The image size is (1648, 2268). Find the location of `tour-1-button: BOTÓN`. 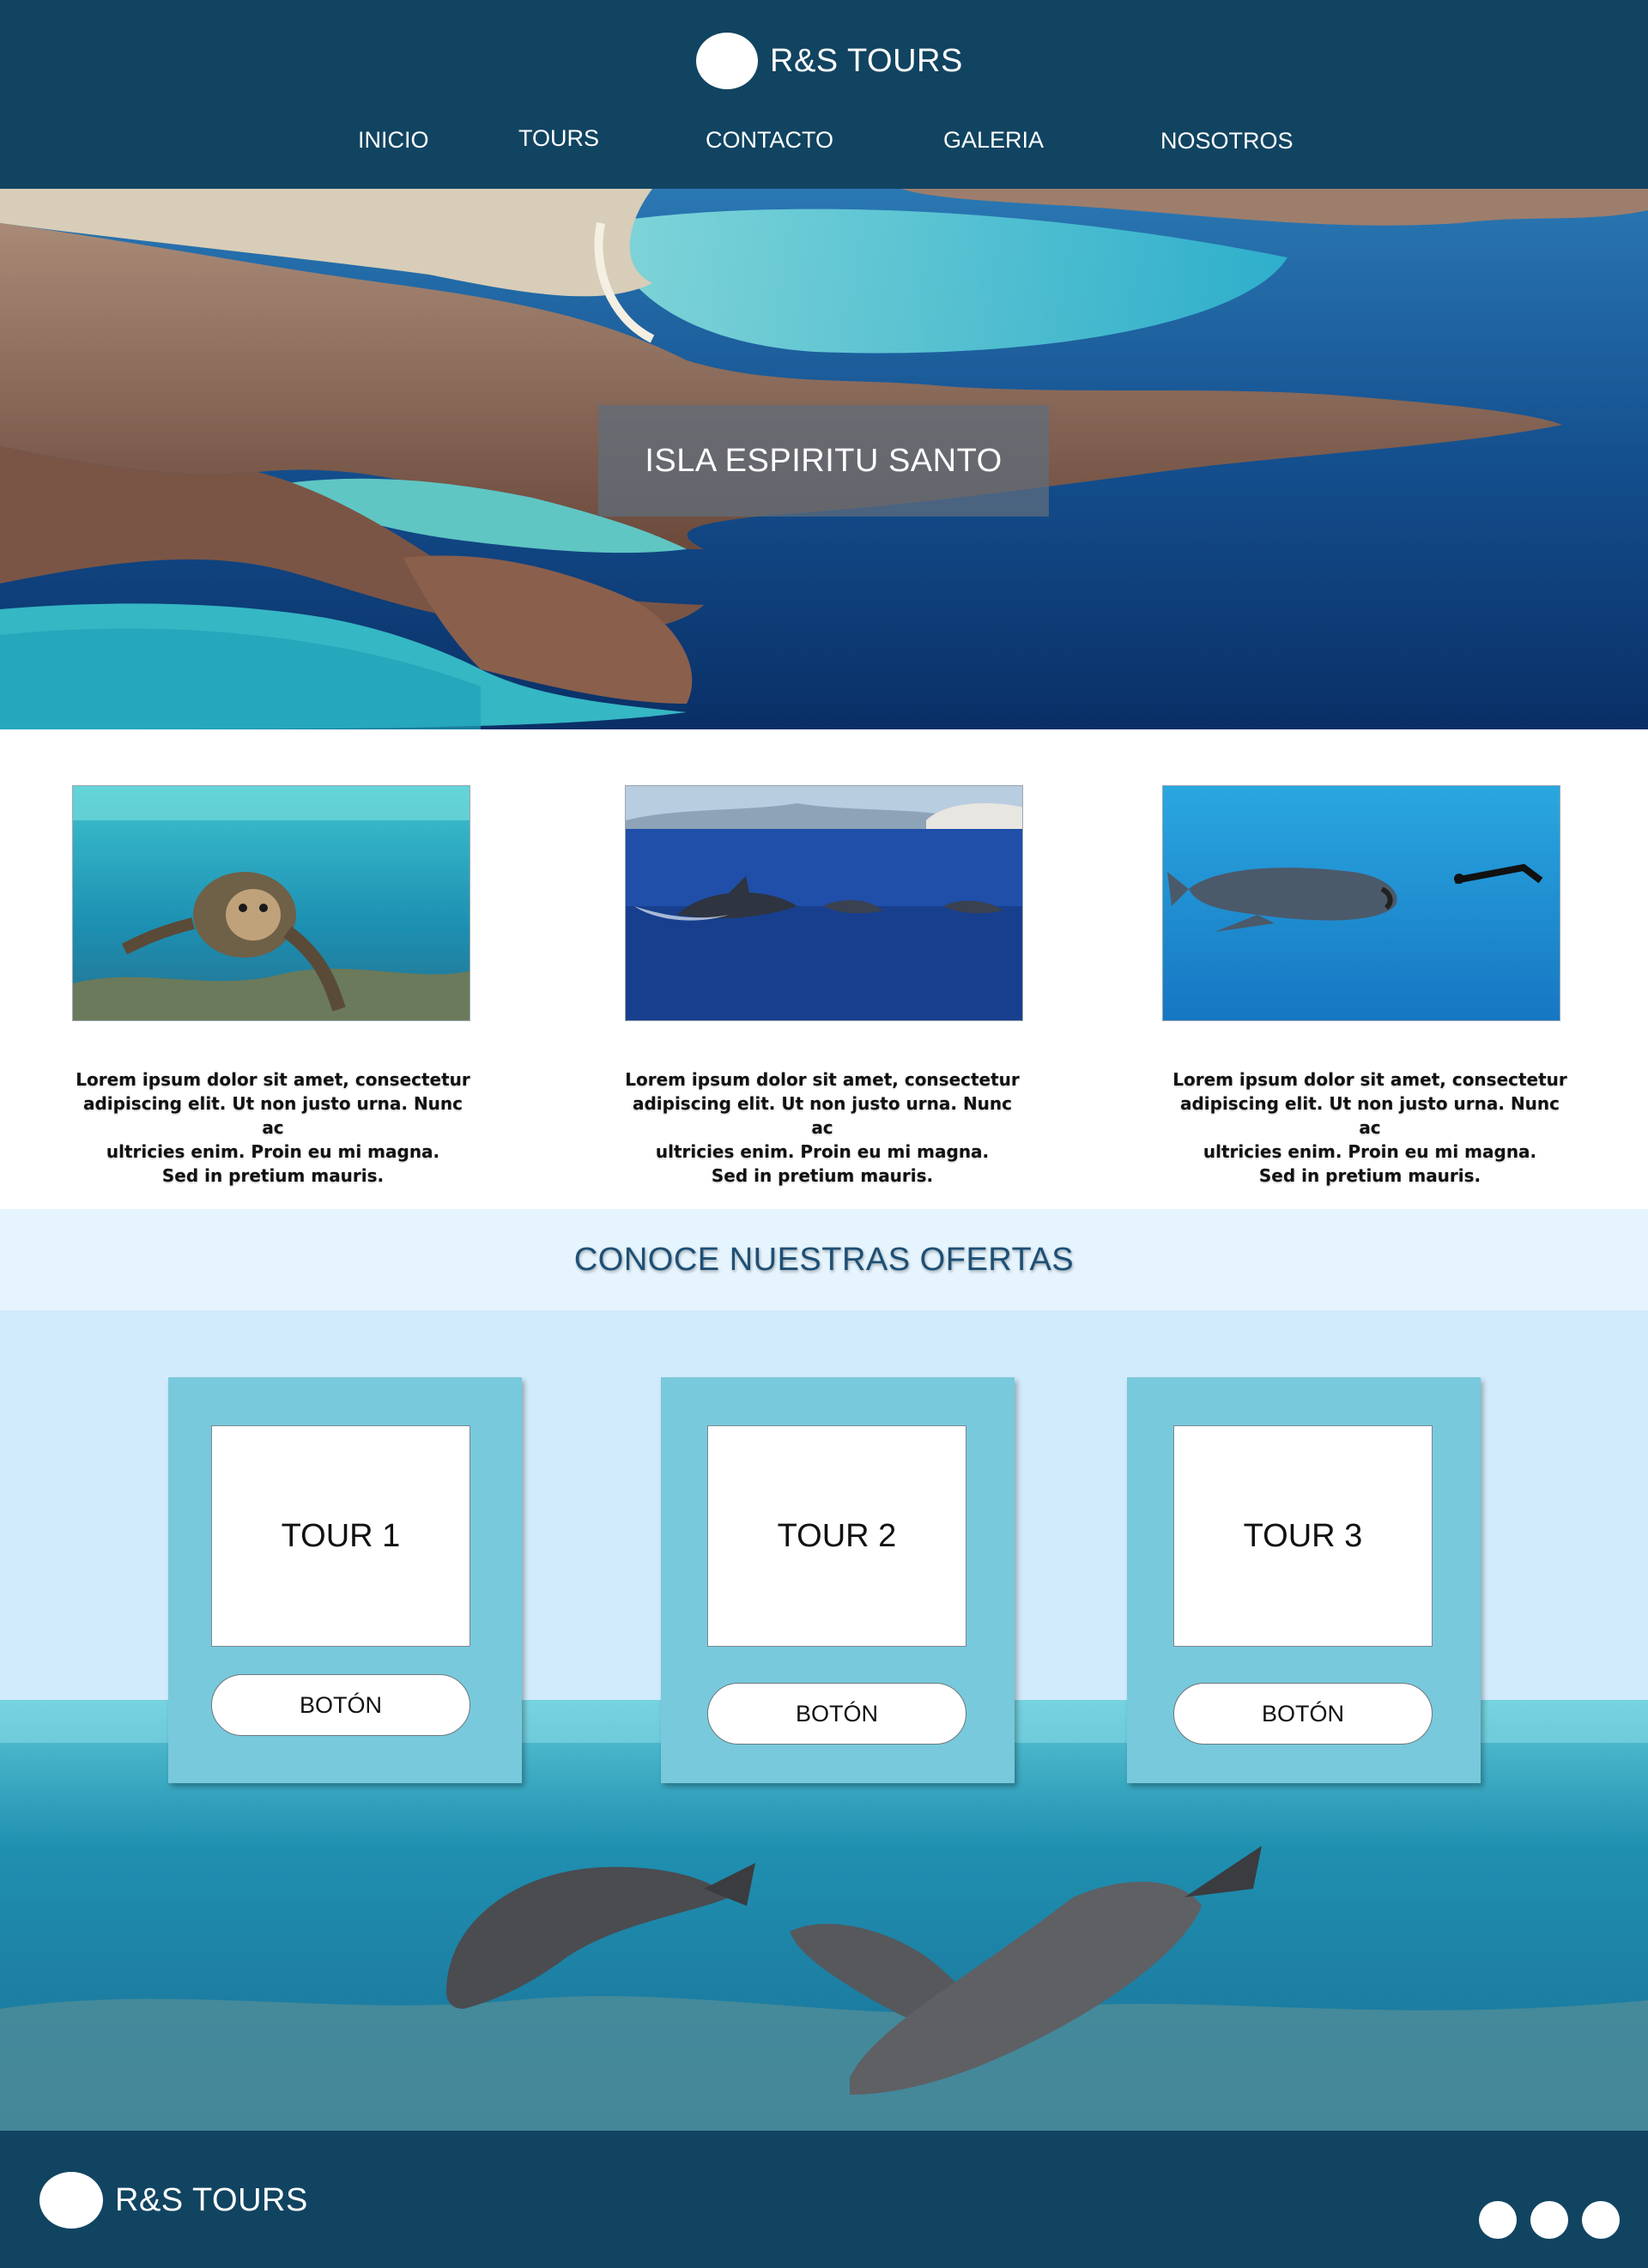

tour-1-button: BOTÓN is located at coordinates (340, 1705).